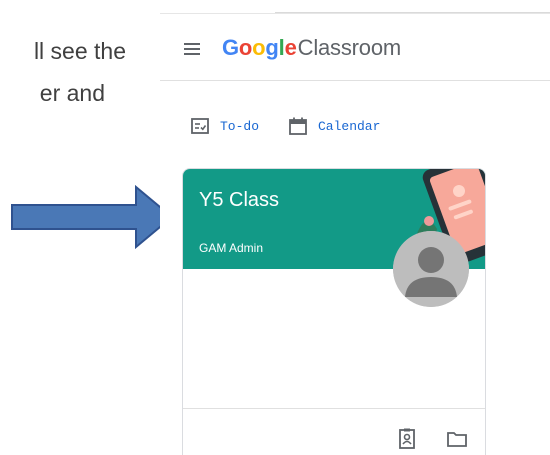 This screenshot has height=455, width=550. What do you see at coordinates (457, 439) in the screenshot?
I see `folder-icon` at bounding box center [457, 439].